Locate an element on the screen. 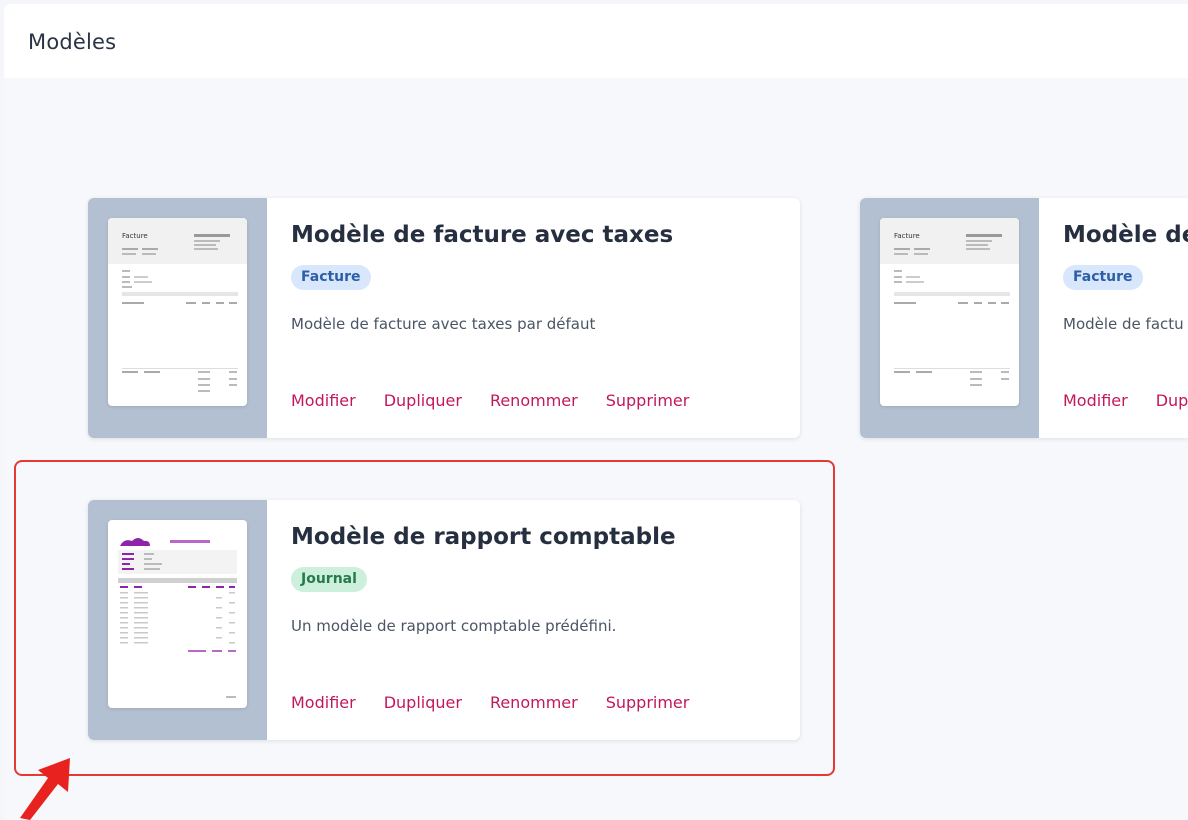 This screenshot has height=820, width=1188. template-title: Modèle de is located at coordinates (1125, 235).